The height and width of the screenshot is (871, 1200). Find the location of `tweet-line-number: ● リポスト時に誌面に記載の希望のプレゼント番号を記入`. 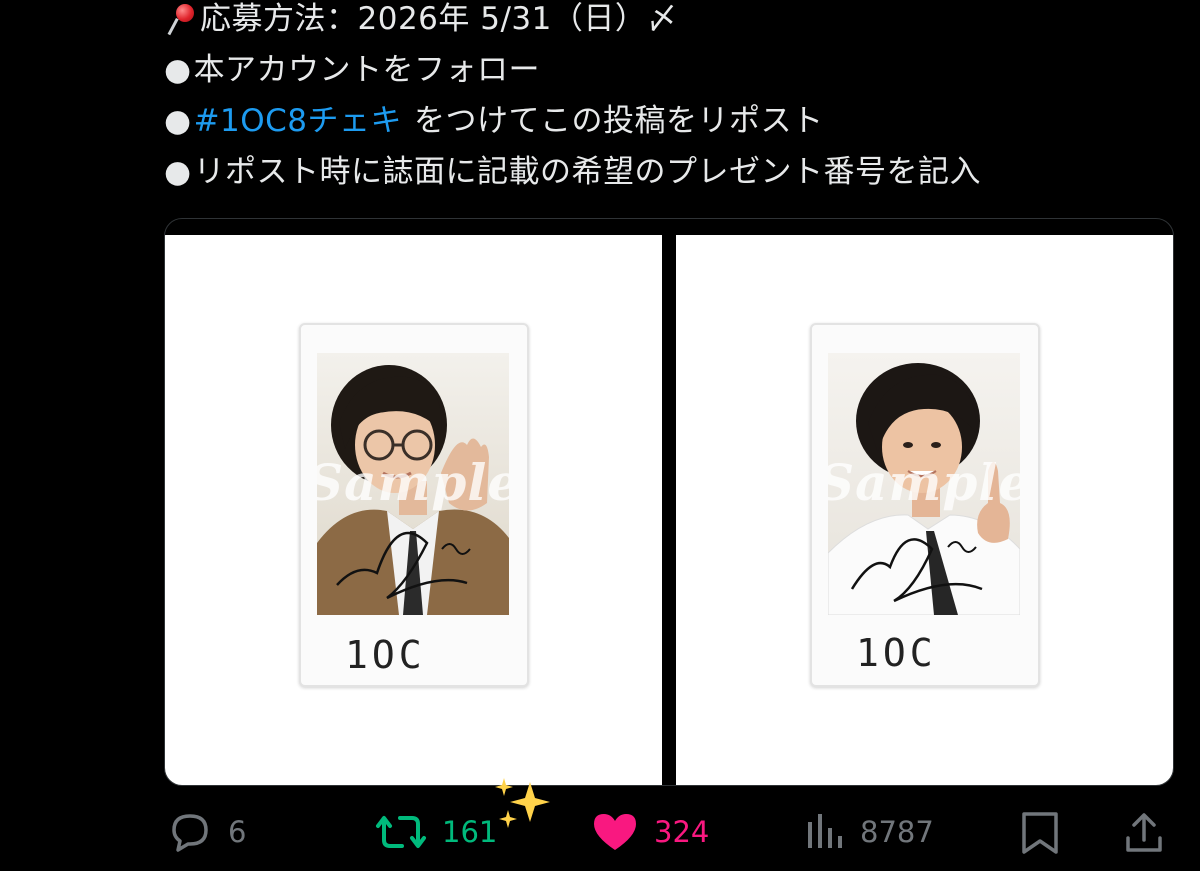

tweet-line-number: ● リポスト時に誌面に記載の希望のプレゼント番号を記入 is located at coordinates (669, 172).